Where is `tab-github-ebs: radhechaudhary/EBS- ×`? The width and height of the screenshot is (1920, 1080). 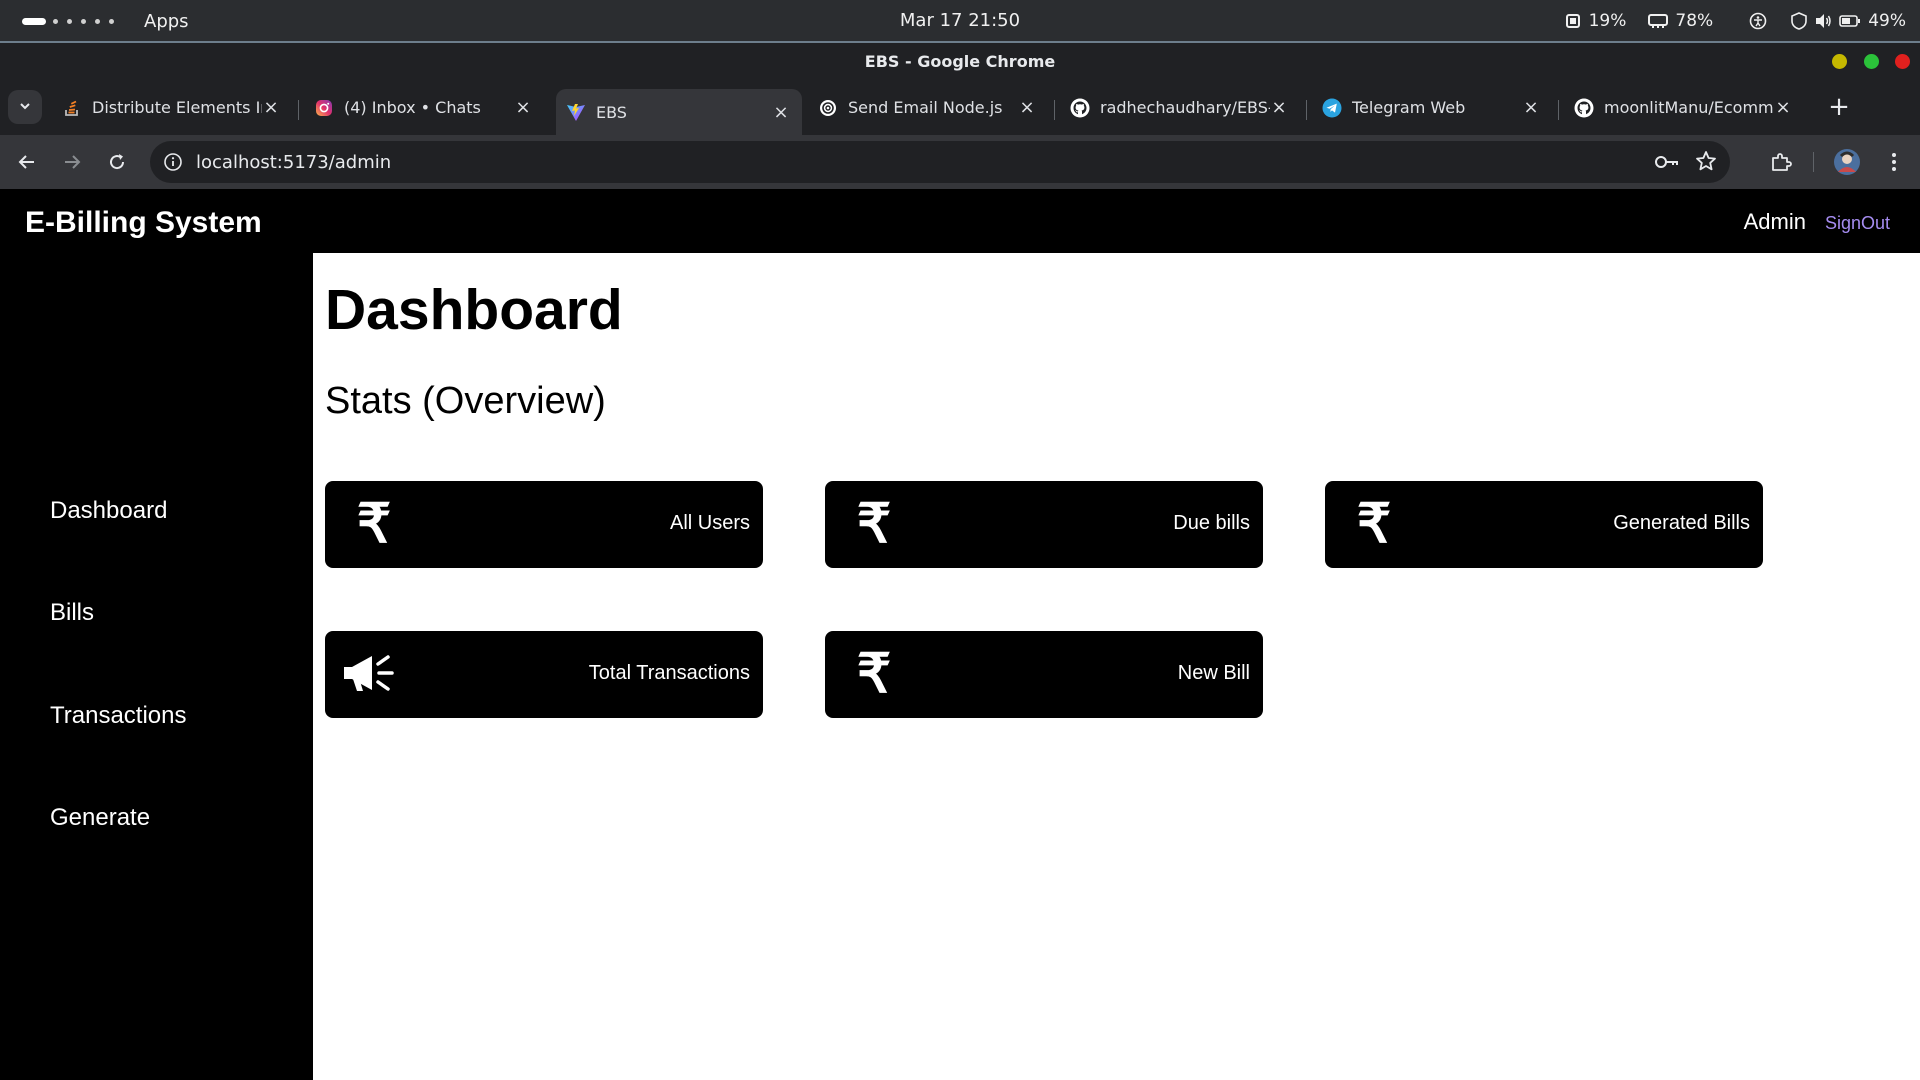
tab-github-ebs: radhechaudhary/EBS- × is located at coordinates (1180, 107).